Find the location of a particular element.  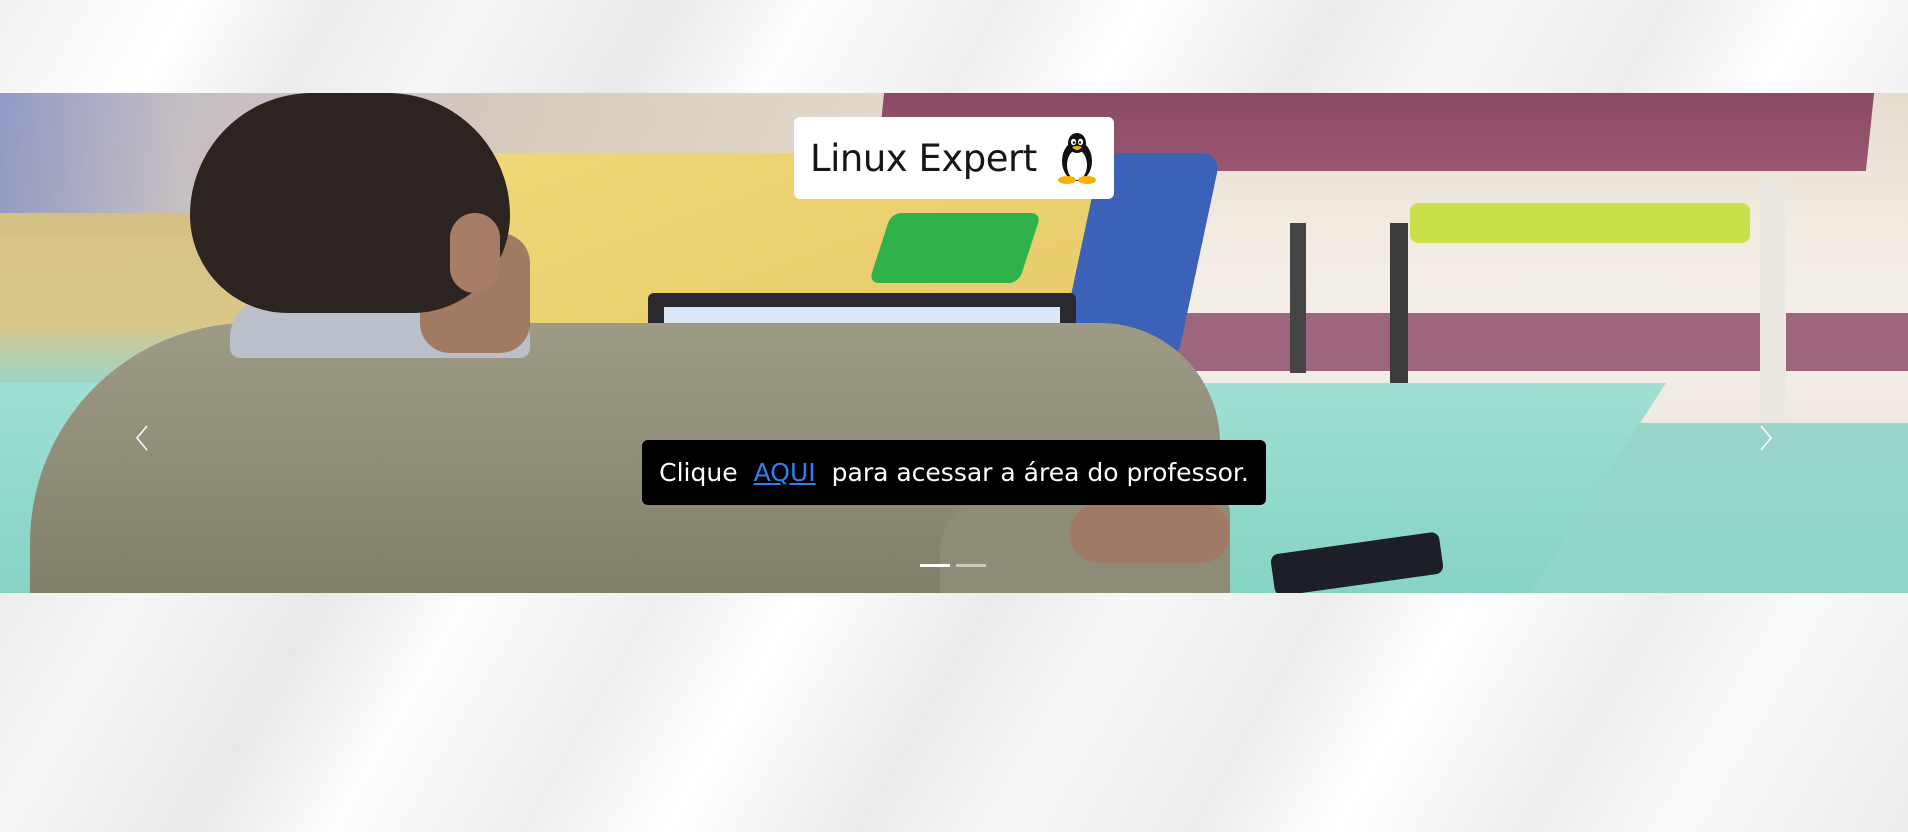

chevron-right-icon is located at coordinates (1766, 438).